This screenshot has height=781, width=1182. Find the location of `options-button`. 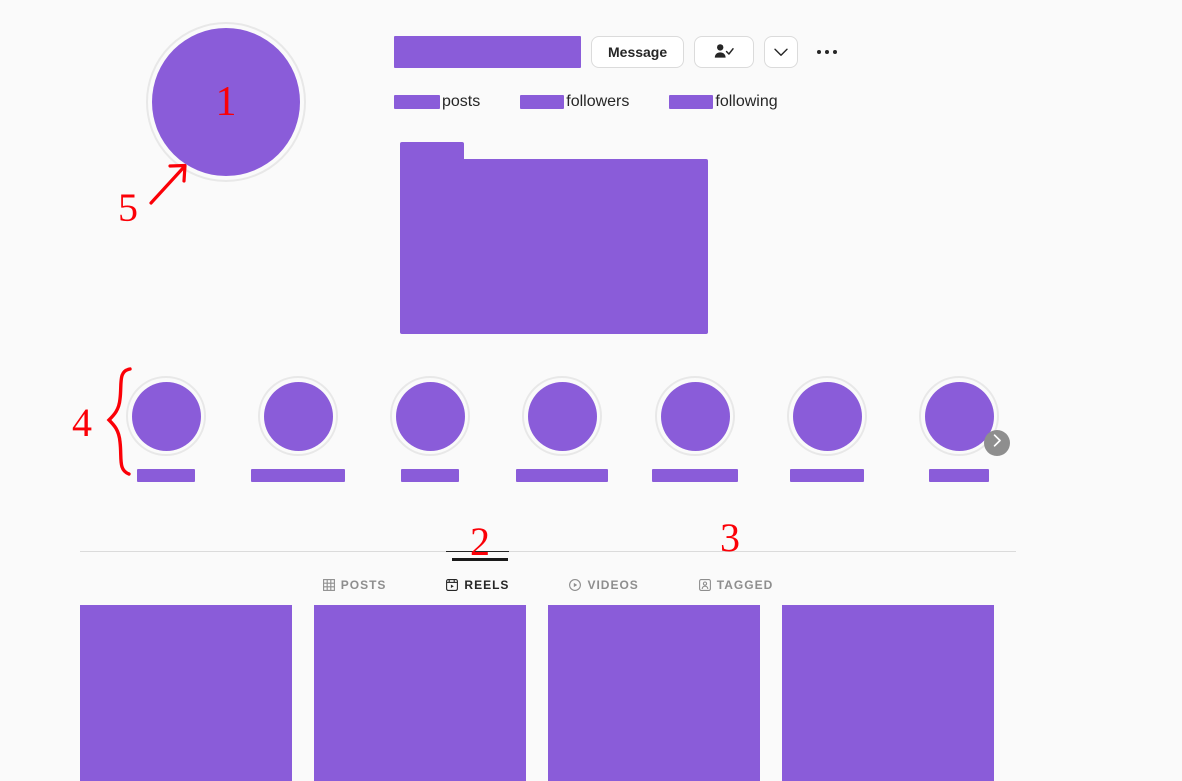

options-button is located at coordinates (827, 52).